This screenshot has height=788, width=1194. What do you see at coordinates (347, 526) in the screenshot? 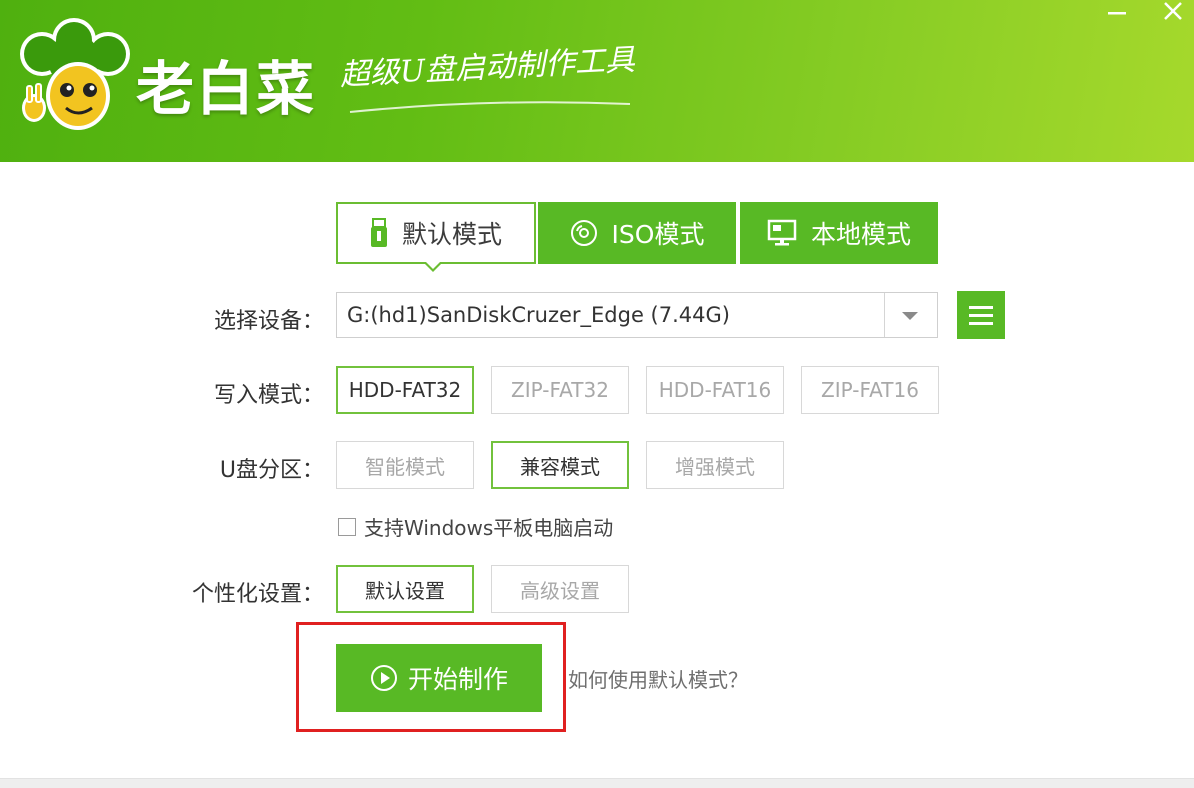
I see `tablet-support-checkbox` at bounding box center [347, 526].